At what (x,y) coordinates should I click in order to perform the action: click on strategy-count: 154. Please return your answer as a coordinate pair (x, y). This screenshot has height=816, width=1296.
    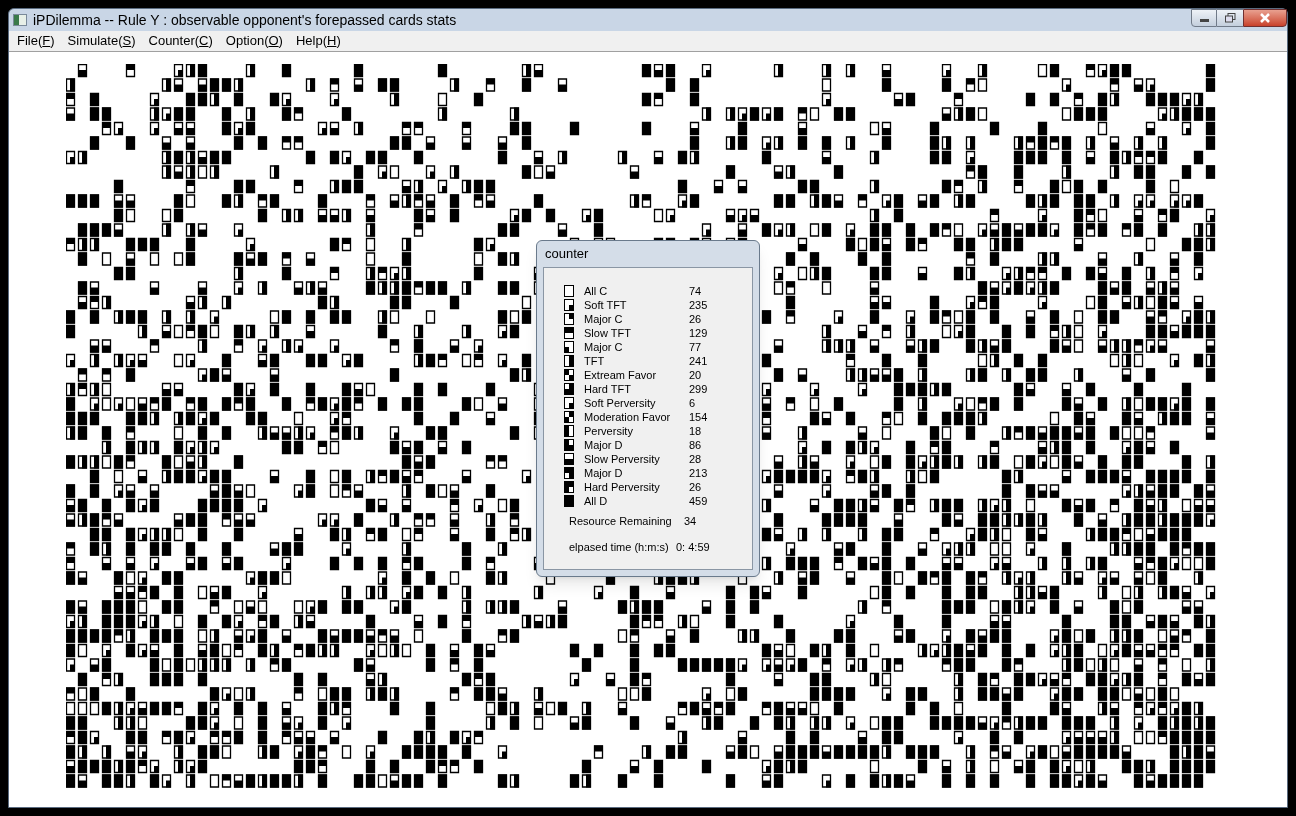
    Looking at the image, I should click on (698, 417).